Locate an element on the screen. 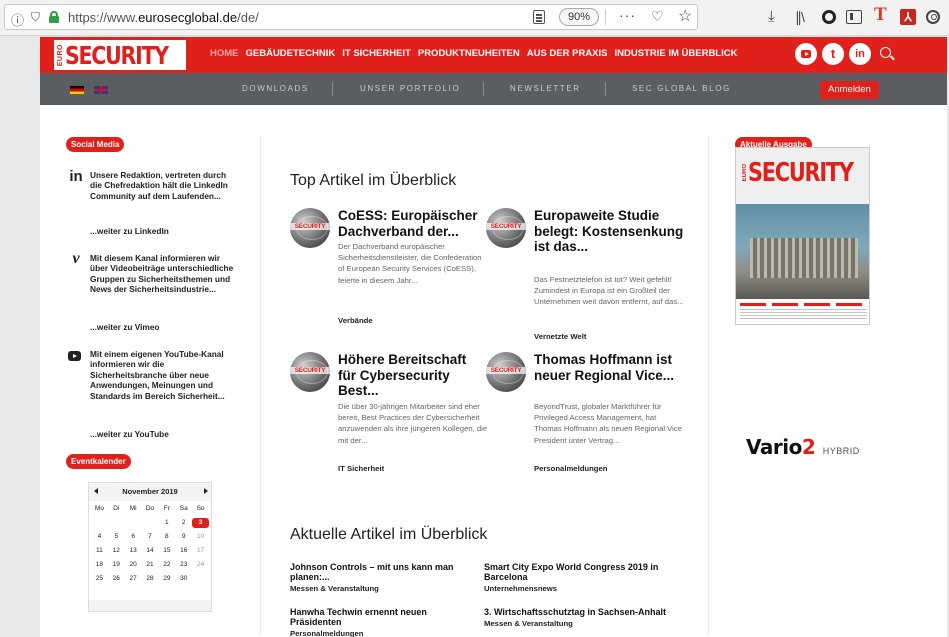 The image size is (949, 637). page-actions-more-icon: ··· is located at coordinates (627, 15).